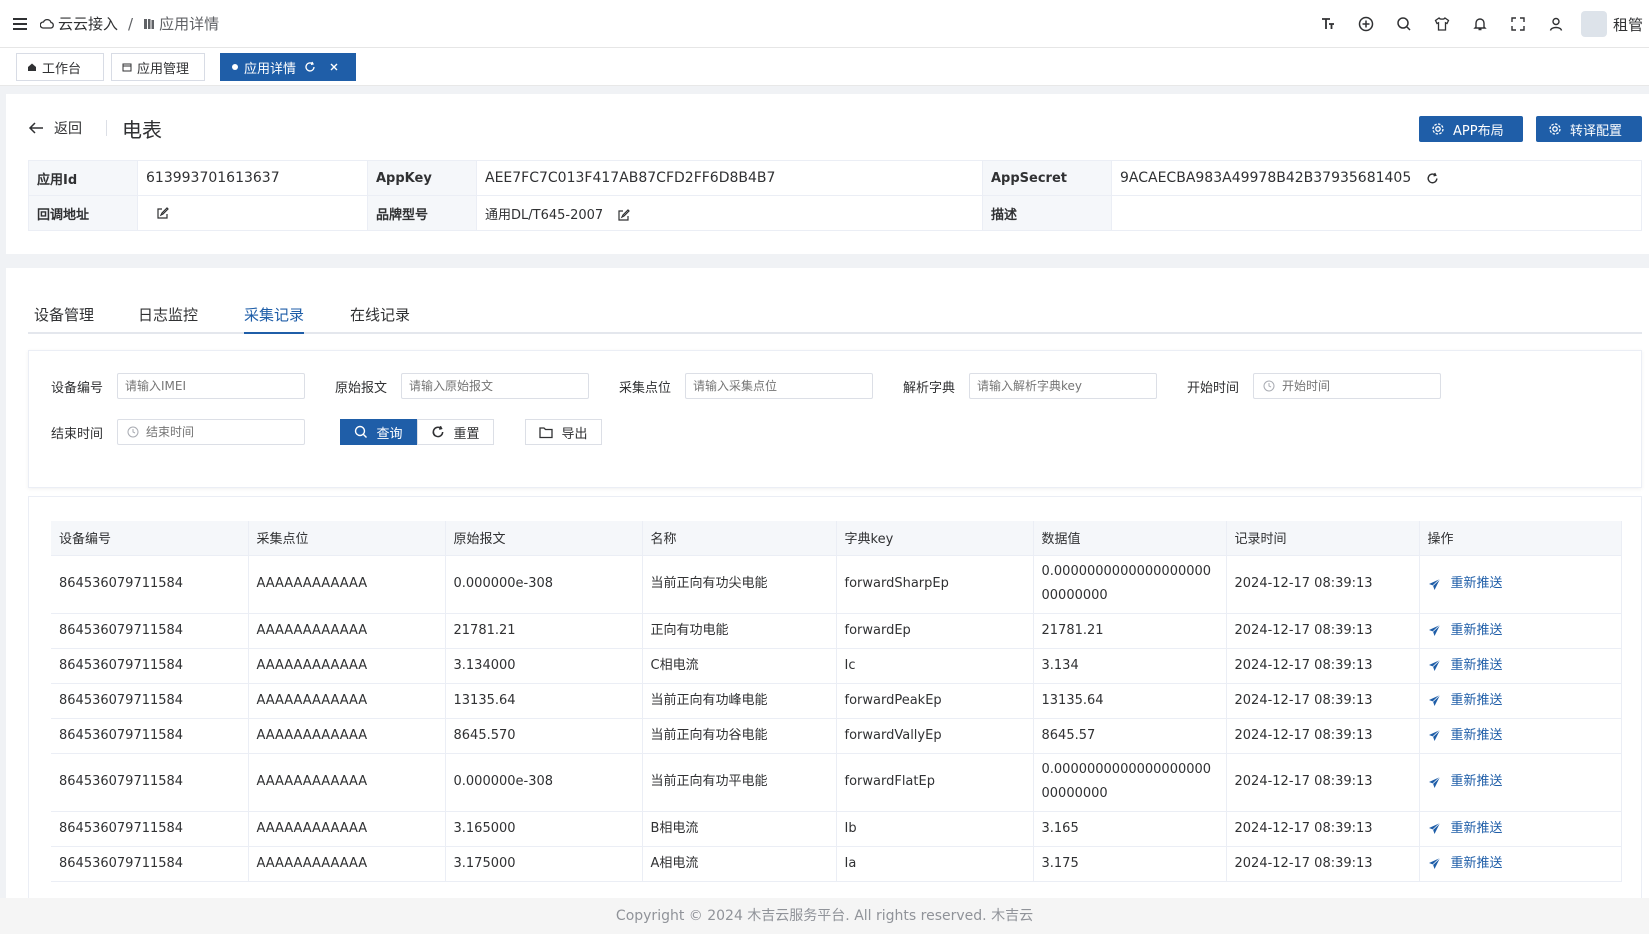 This screenshot has height=934, width=1649. Describe the element at coordinates (35, 128) in the screenshot. I see `arrow-left-icon` at that location.